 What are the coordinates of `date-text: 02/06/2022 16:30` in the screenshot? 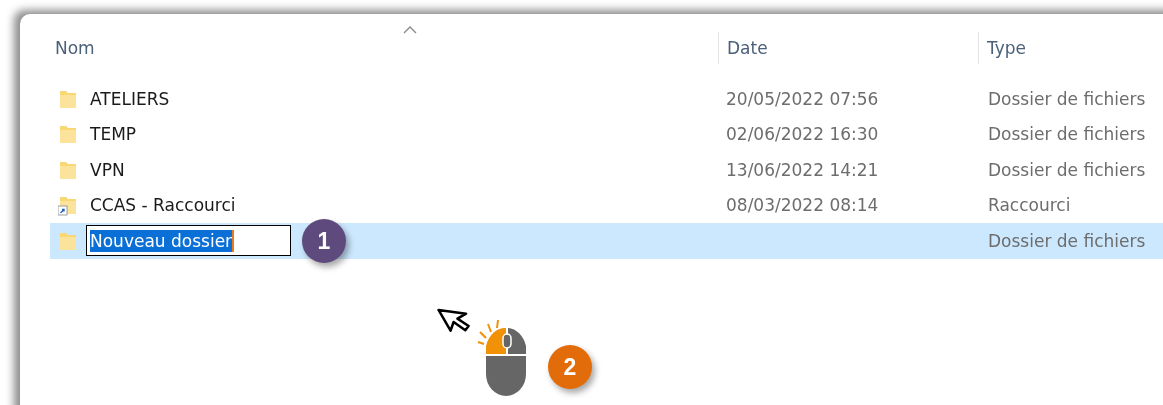 It's located at (802, 134).